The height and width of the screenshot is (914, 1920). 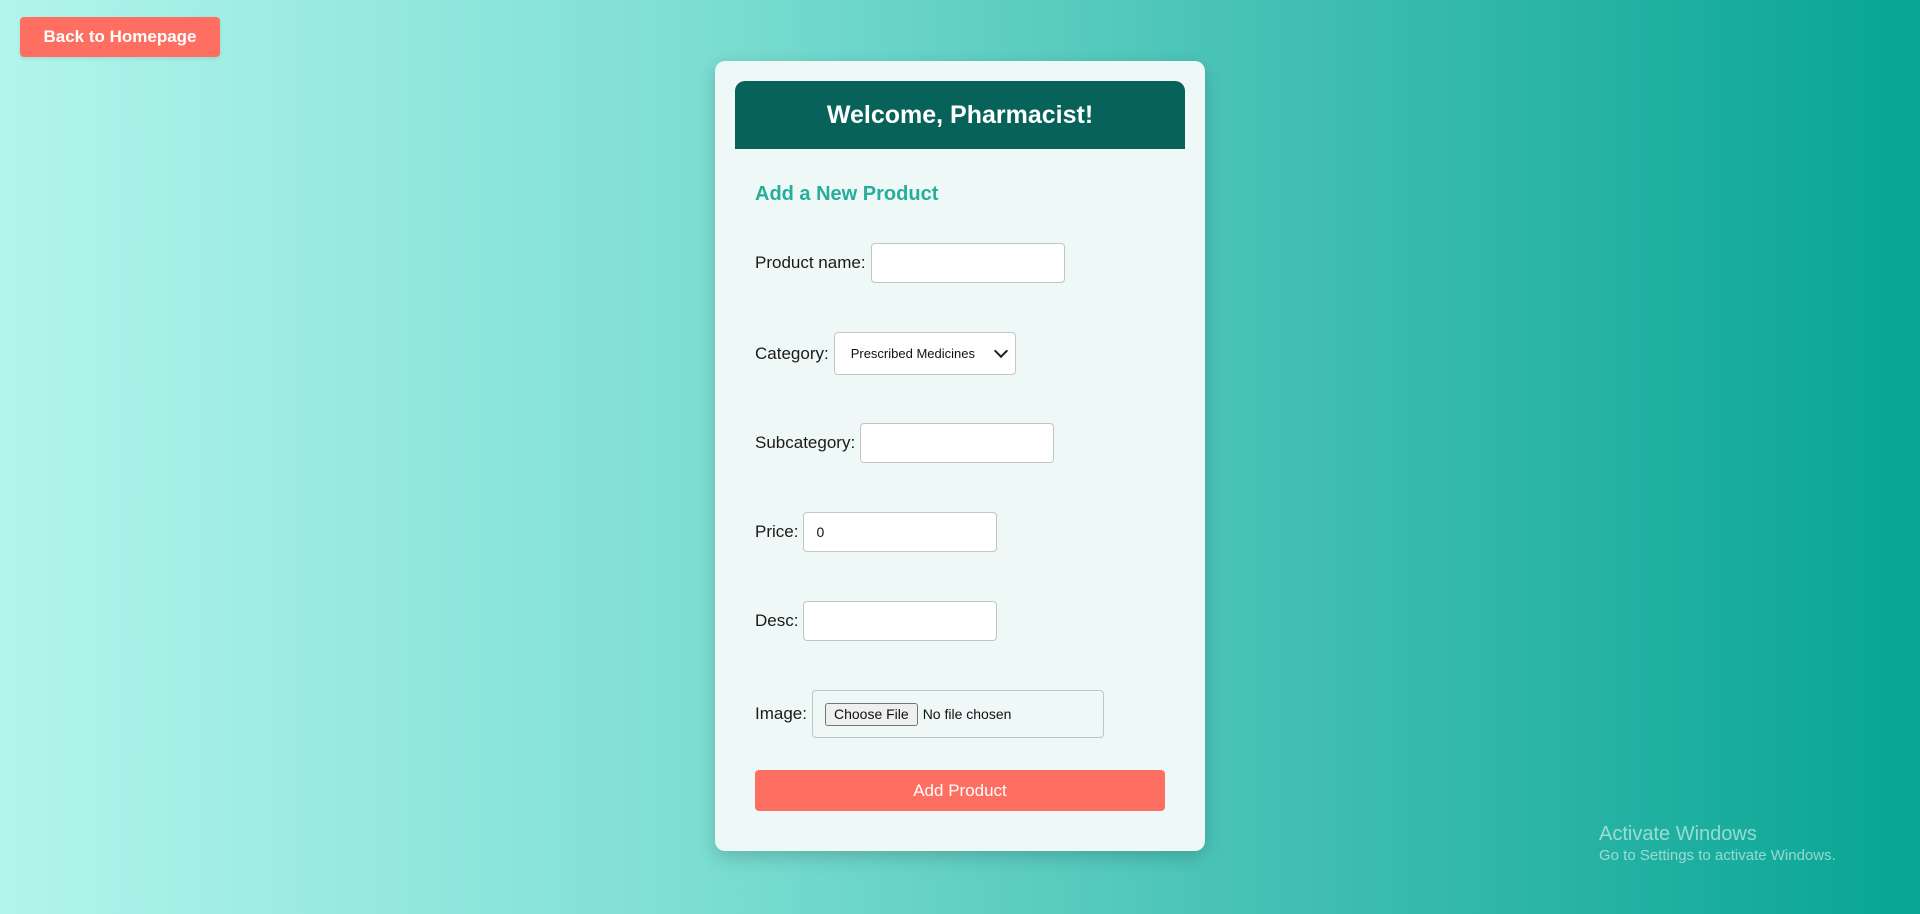 What do you see at coordinates (871, 714) in the screenshot?
I see `choose-file-button: Choose File` at bounding box center [871, 714].